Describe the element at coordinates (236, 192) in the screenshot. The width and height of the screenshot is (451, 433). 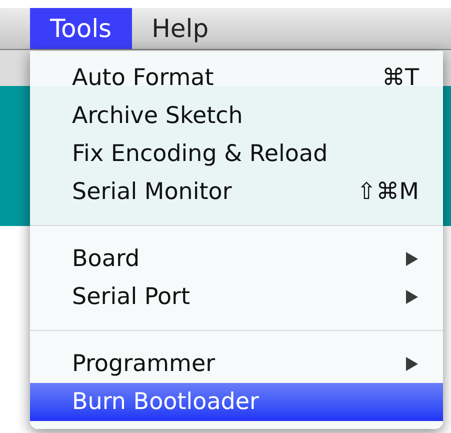
I see `menu-item: Serial Monitor ⇧⌘M` at that location.